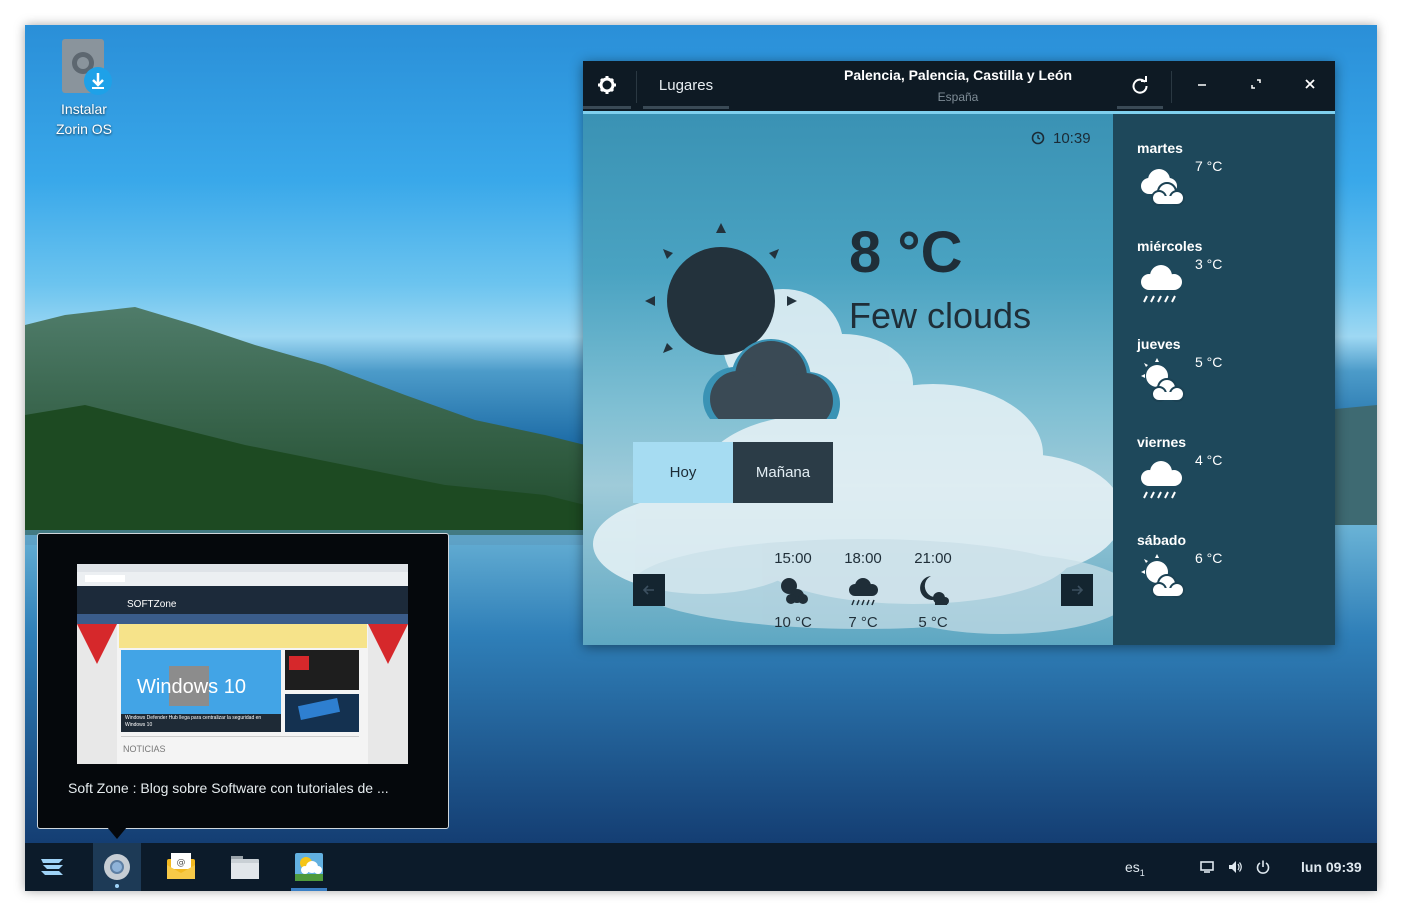  I want to click on maximize-button, so click(1256, 86).